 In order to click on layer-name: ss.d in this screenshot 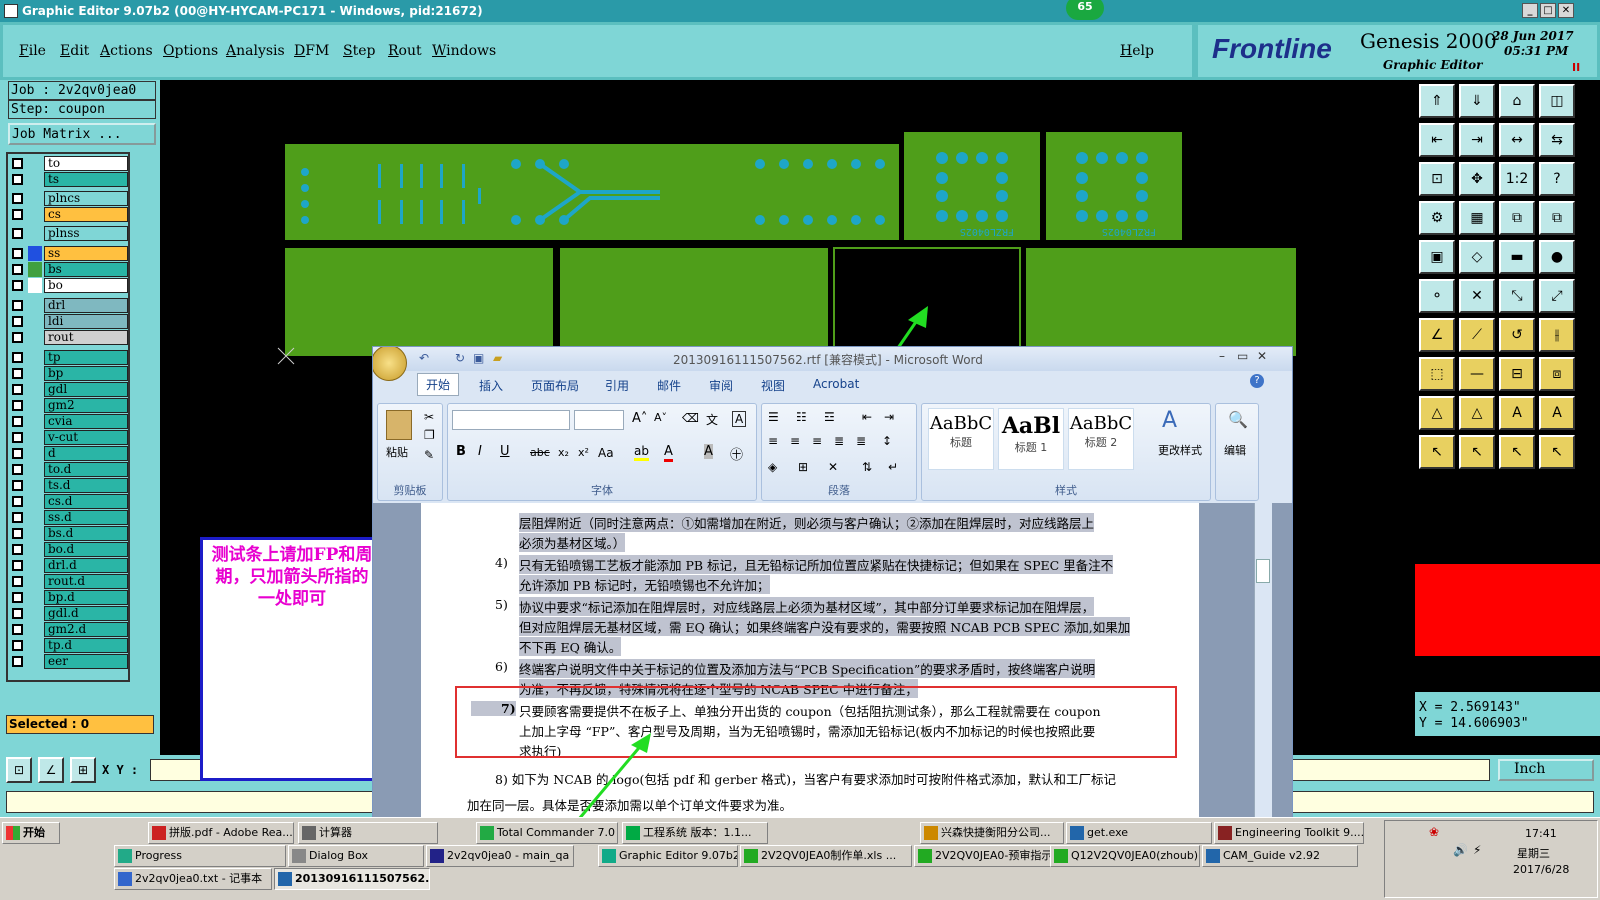, I will do `click(86, 517)`.